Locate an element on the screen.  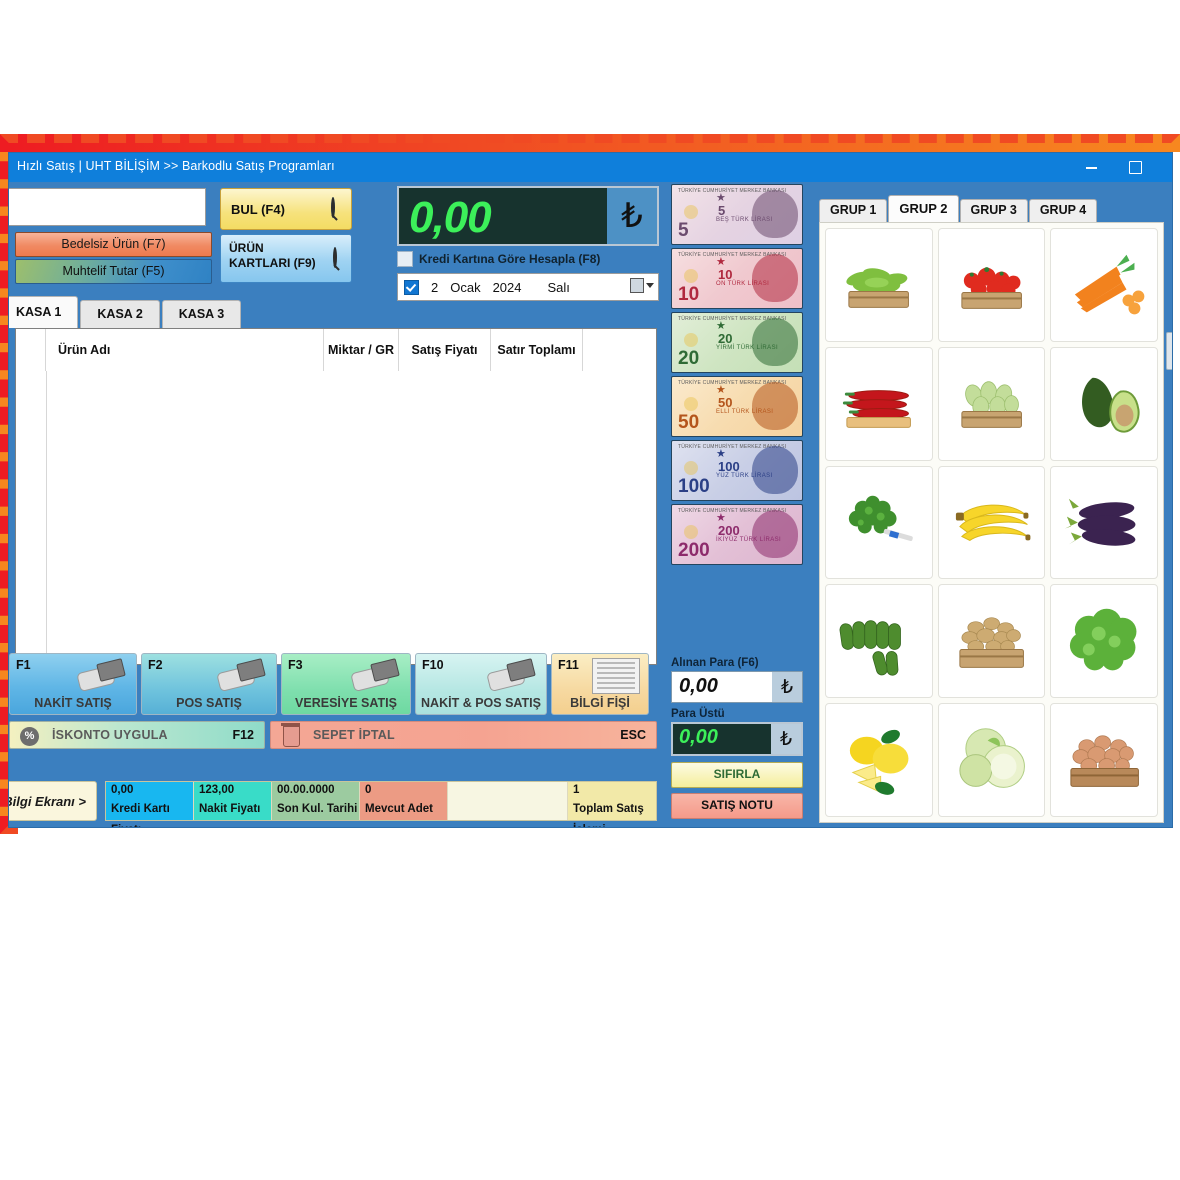
nakit-pos-satis-key: F10 is located at coordinates (433, 665).